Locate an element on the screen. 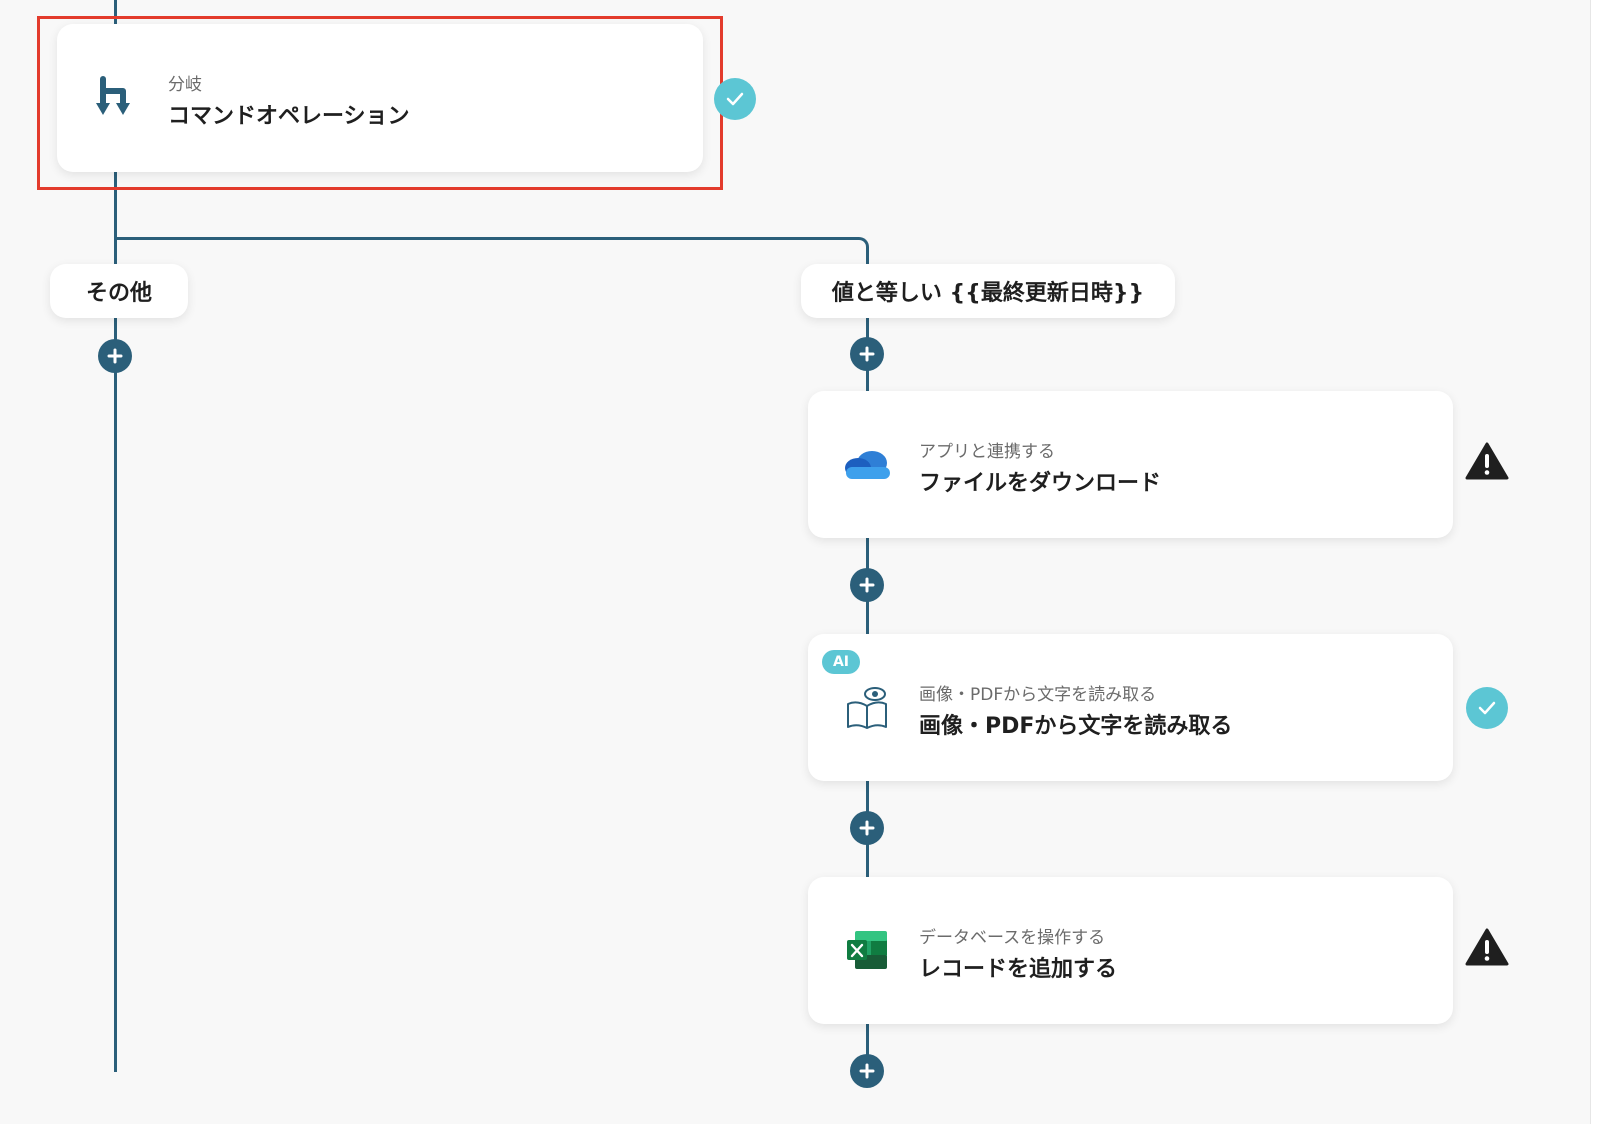  selection-highlight is located at coordinates (380, 103).